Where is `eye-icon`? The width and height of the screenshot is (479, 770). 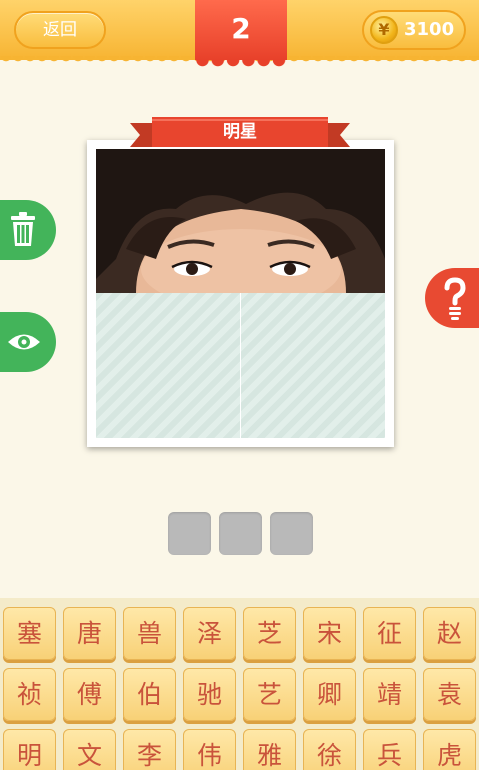
eye-icon is located at coordinates (24, 342).